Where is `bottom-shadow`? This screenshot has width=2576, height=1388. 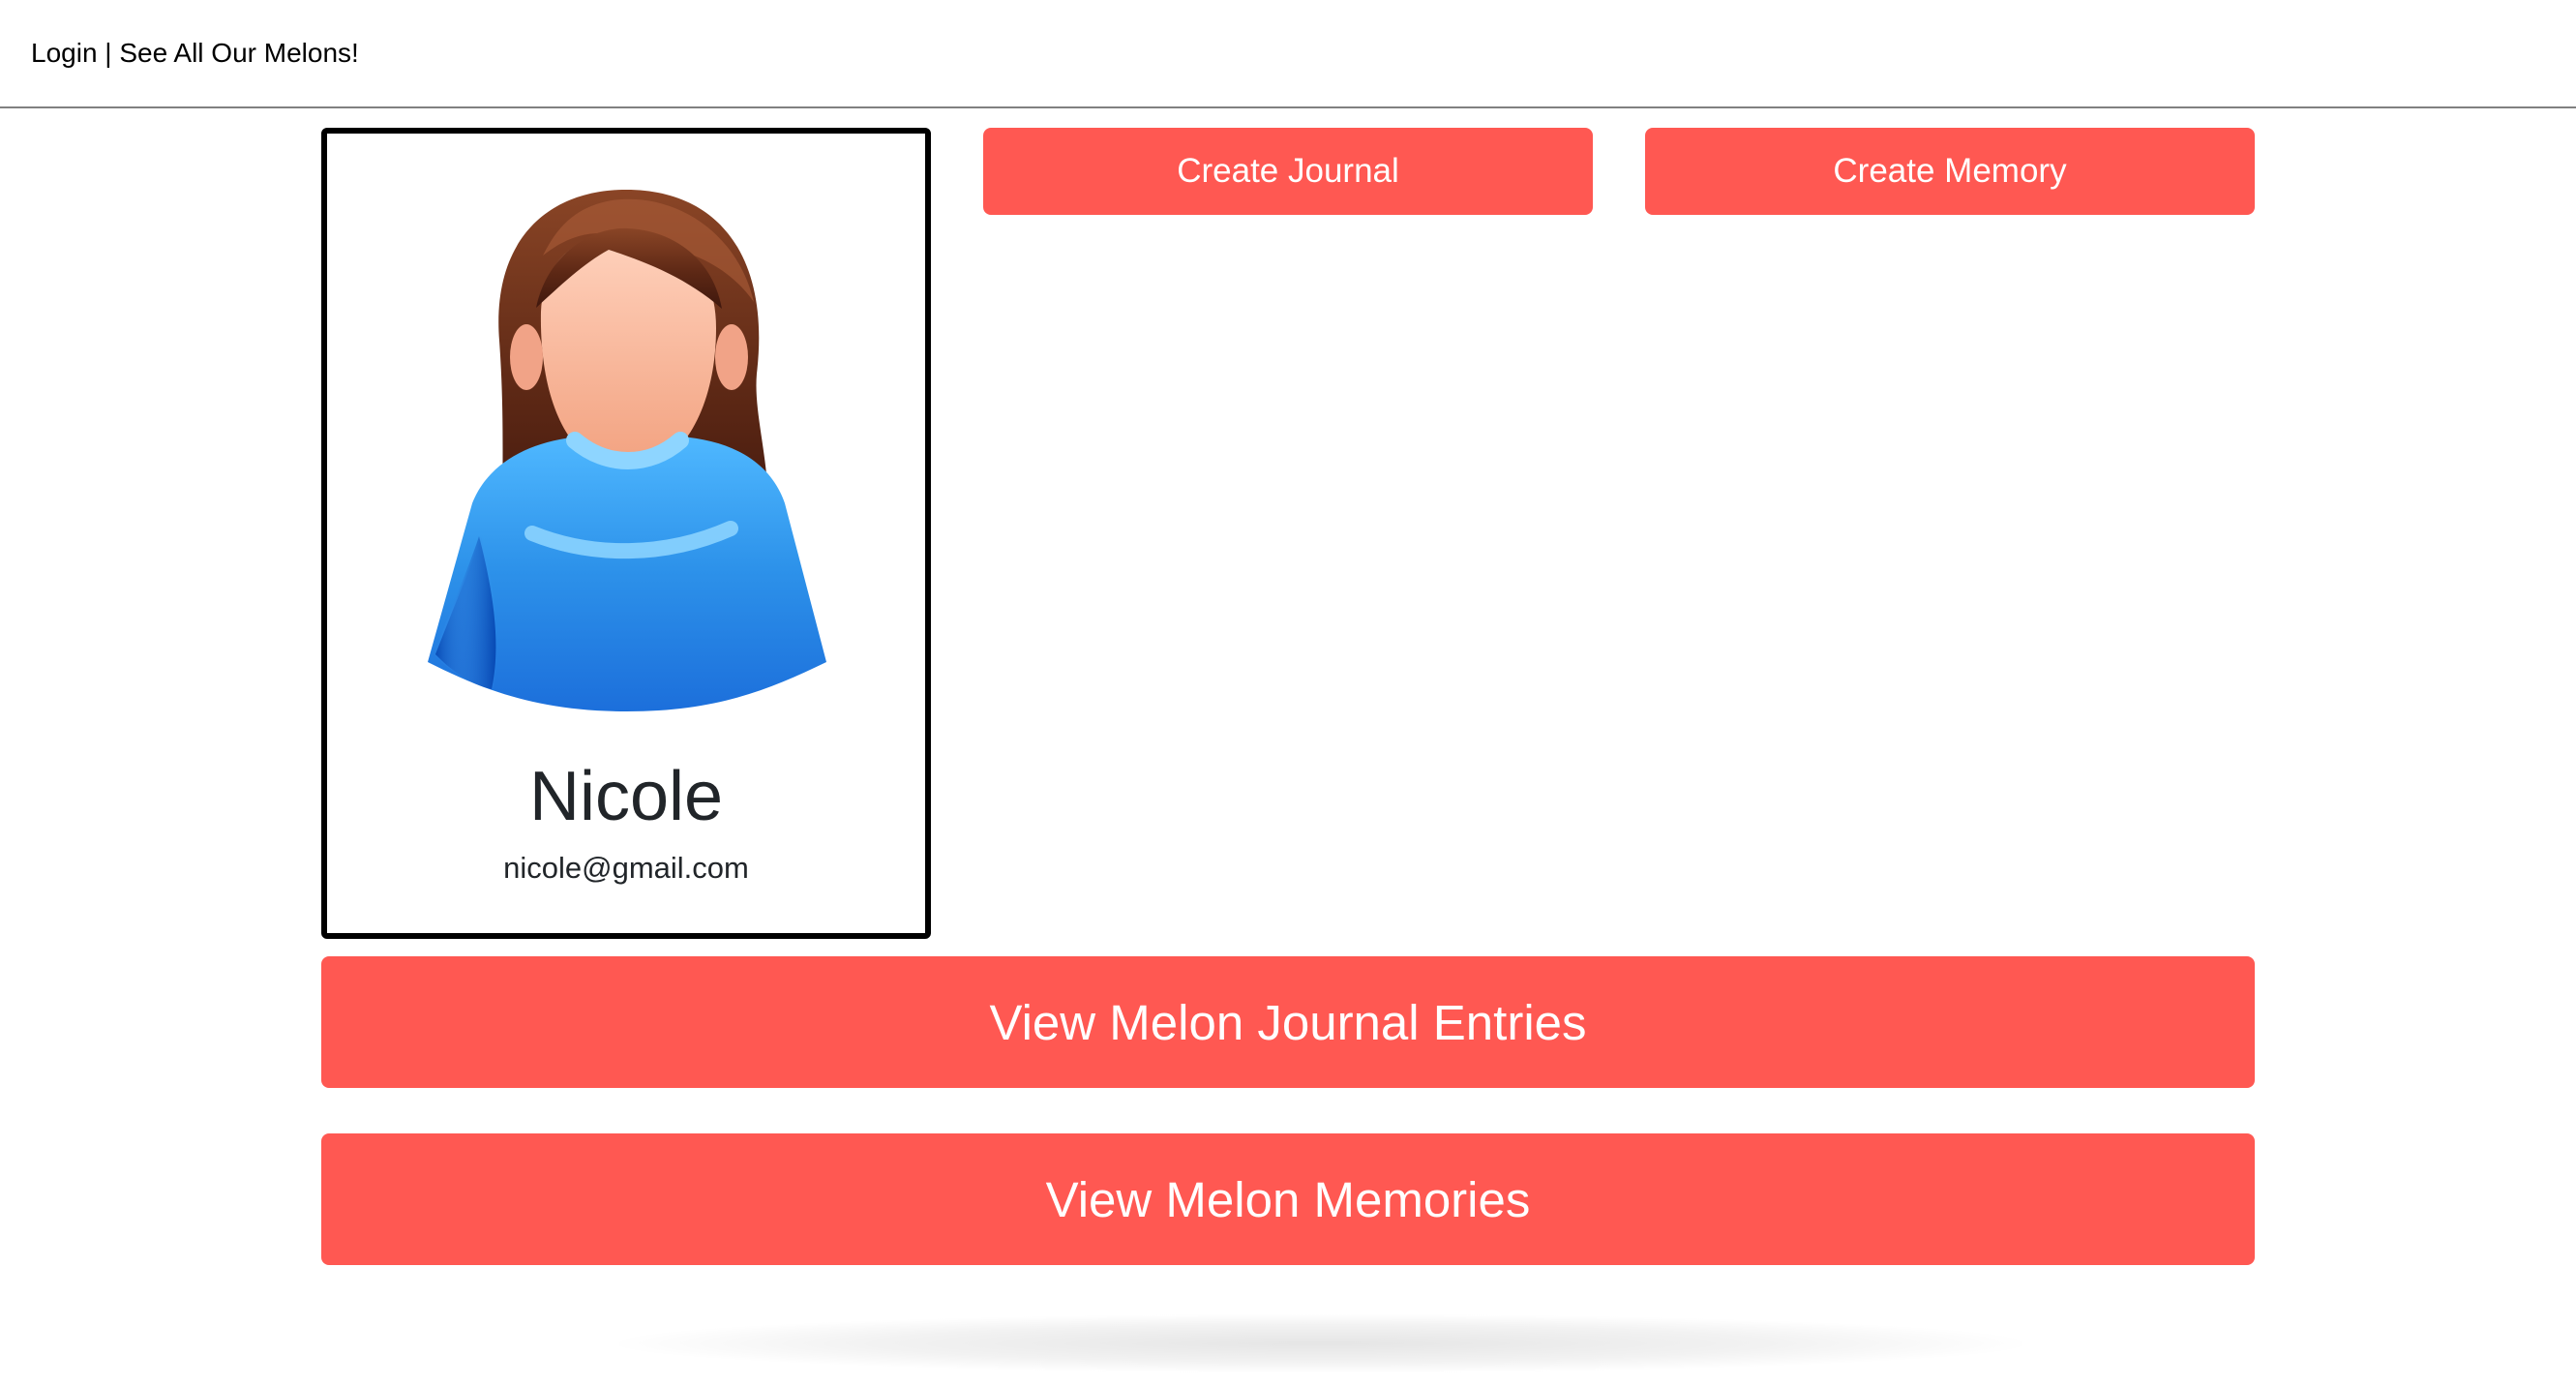 bottom-shadow is located at coordinates (1320, 1343).